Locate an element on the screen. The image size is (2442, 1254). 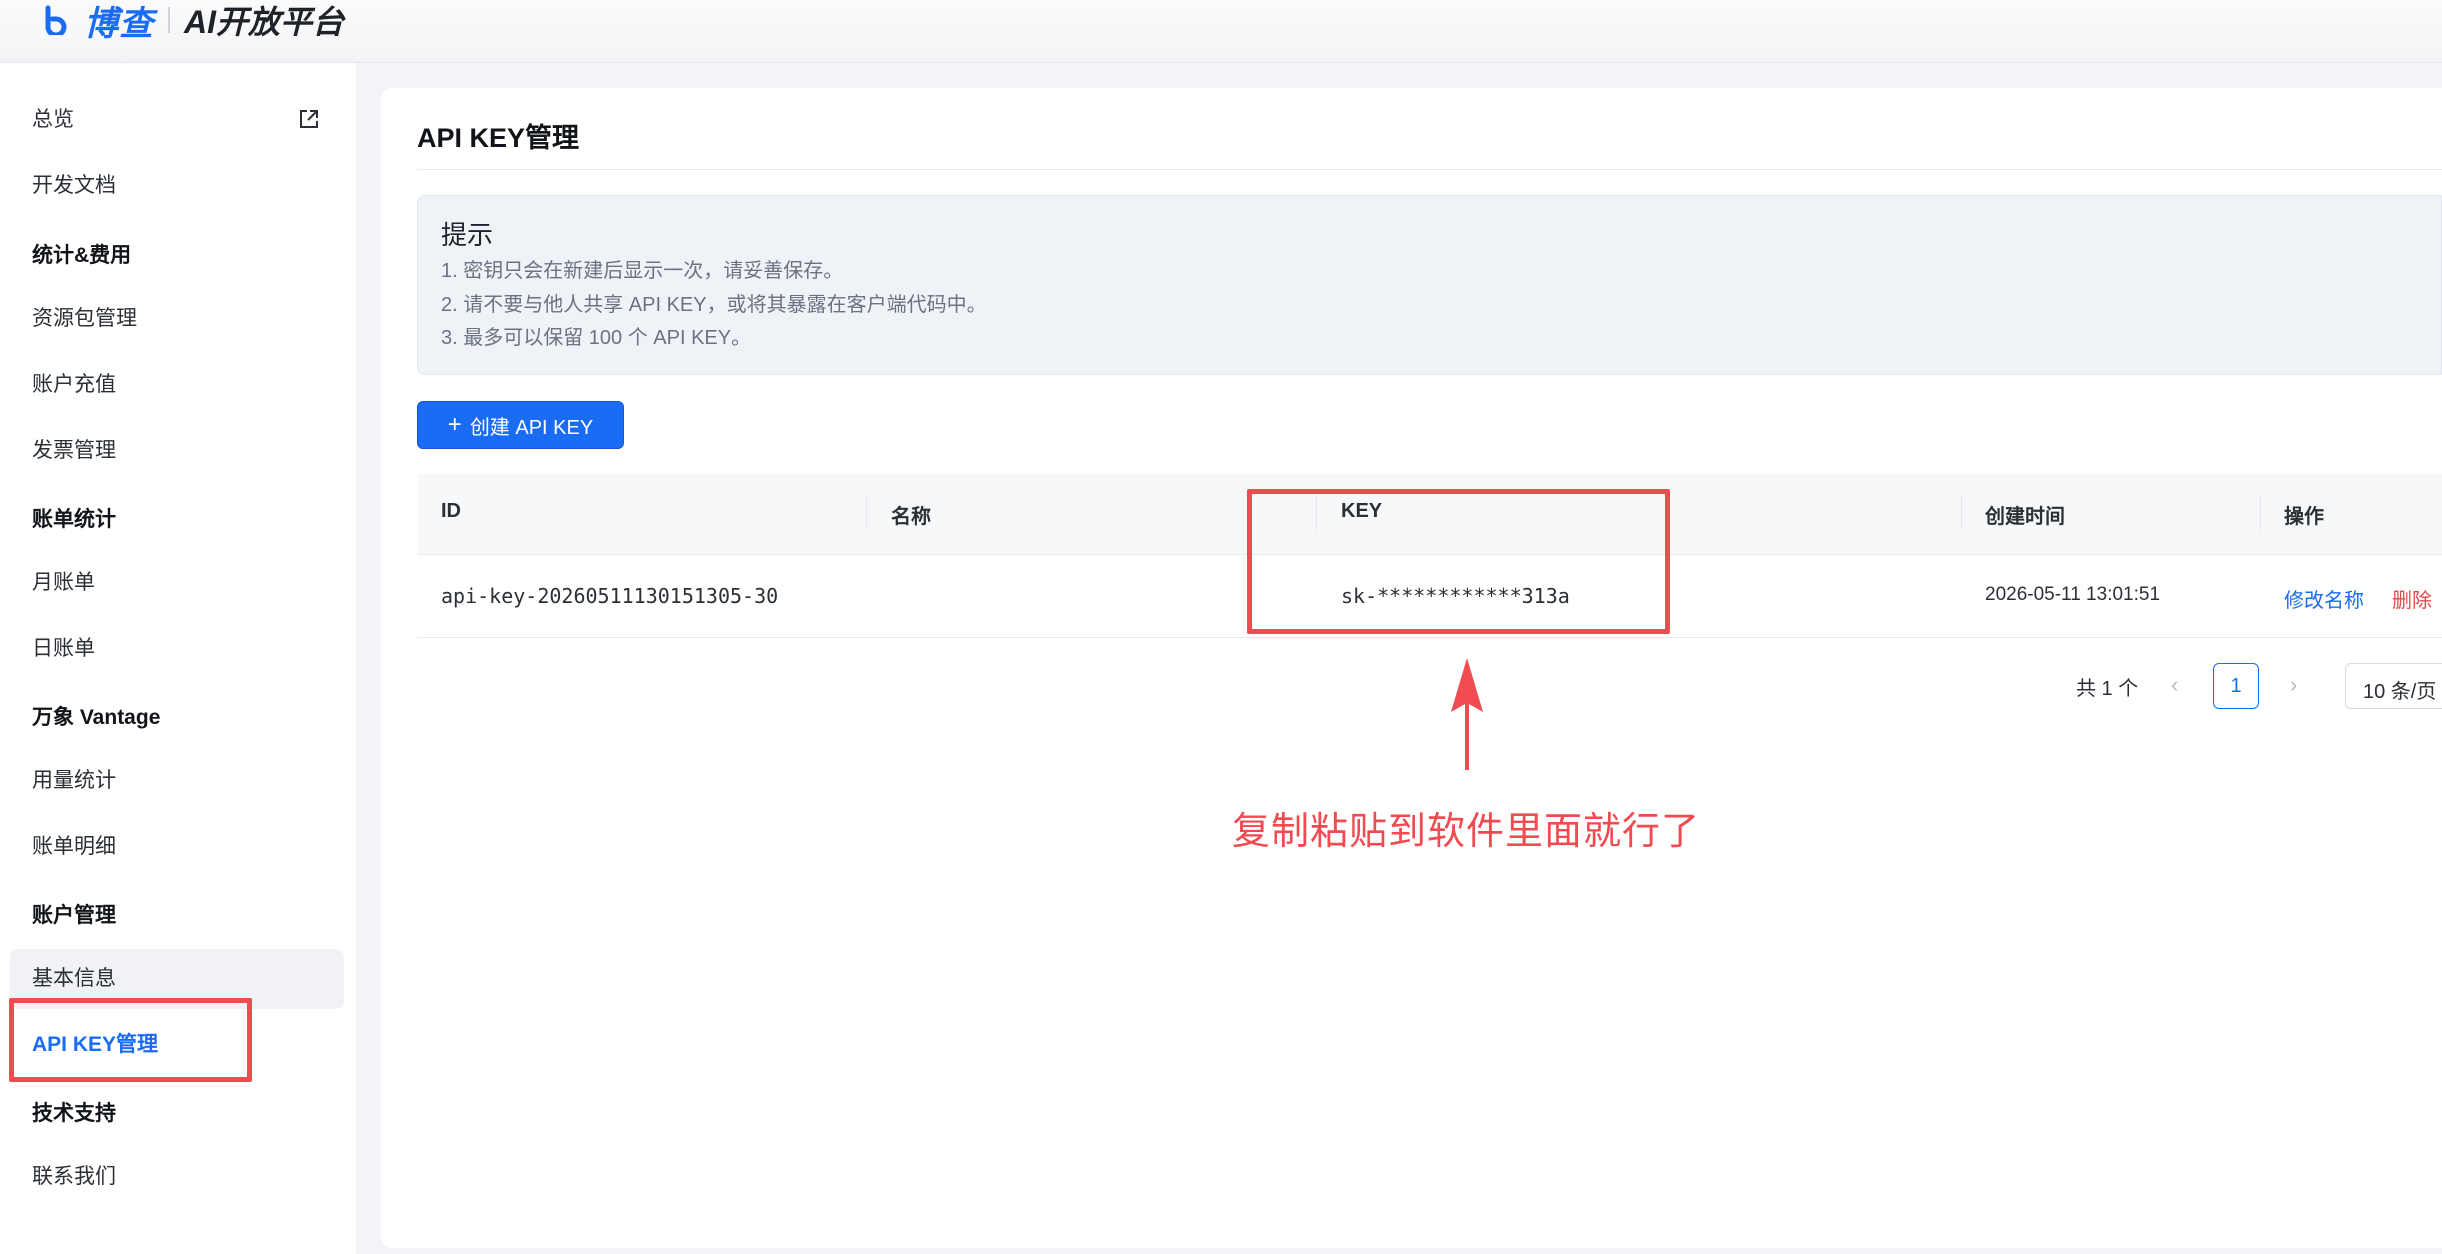
page-title: API KEY管理 is located at coordinates (498, 138).